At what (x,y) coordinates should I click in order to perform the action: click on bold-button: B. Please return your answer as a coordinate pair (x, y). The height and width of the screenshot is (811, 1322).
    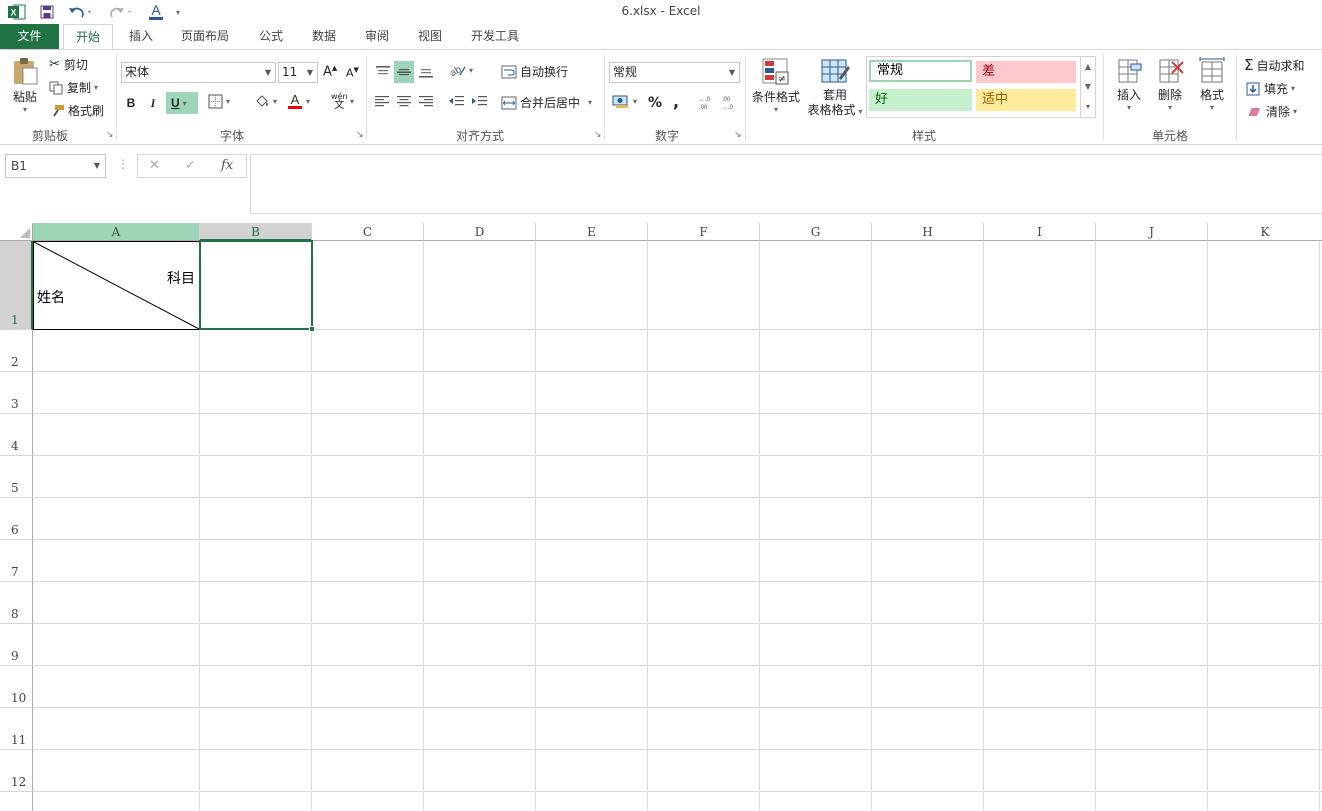
    Looking at the image, I should click on (131, 103).